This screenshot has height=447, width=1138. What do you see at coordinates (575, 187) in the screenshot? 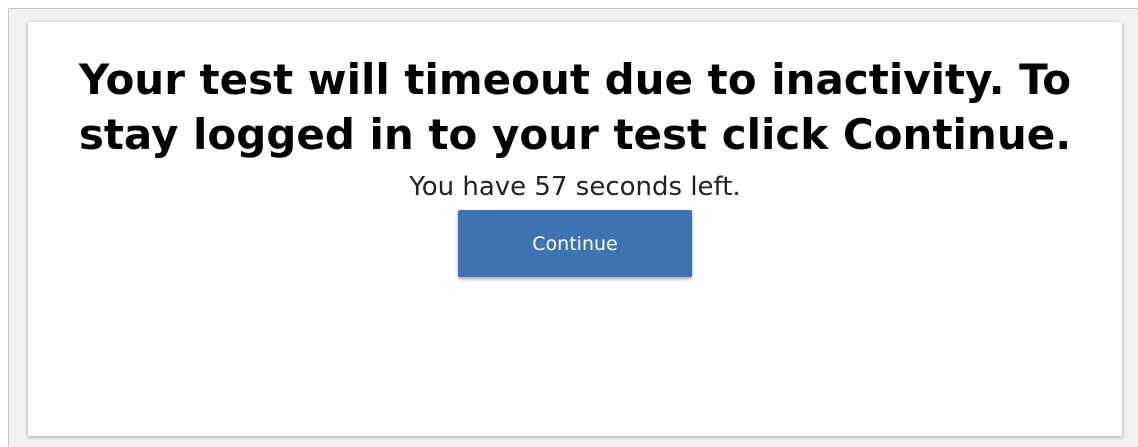
I see `countdown-text: You have 57 seconds left.` at bounding box center [575, 187].